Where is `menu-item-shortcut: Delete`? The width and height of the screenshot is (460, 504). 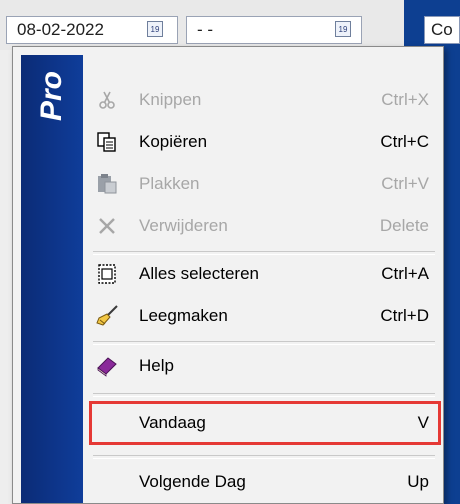
menu-item-shortcut: Delete is located at coordinates (404, 225).